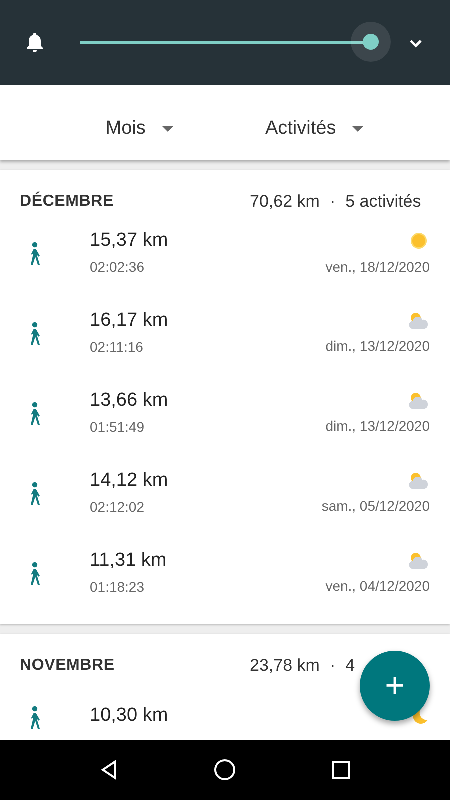 The image size is (450, 800). Describe the element at coordinates (117, 346) in the screenshot. I see `activity-duration: 02:11:16` at that location.